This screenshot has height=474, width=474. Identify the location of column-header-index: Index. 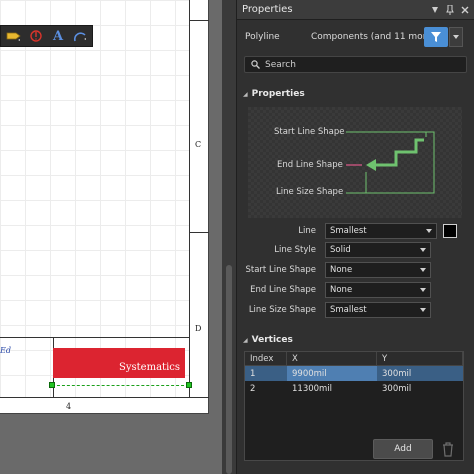
(266, 358).